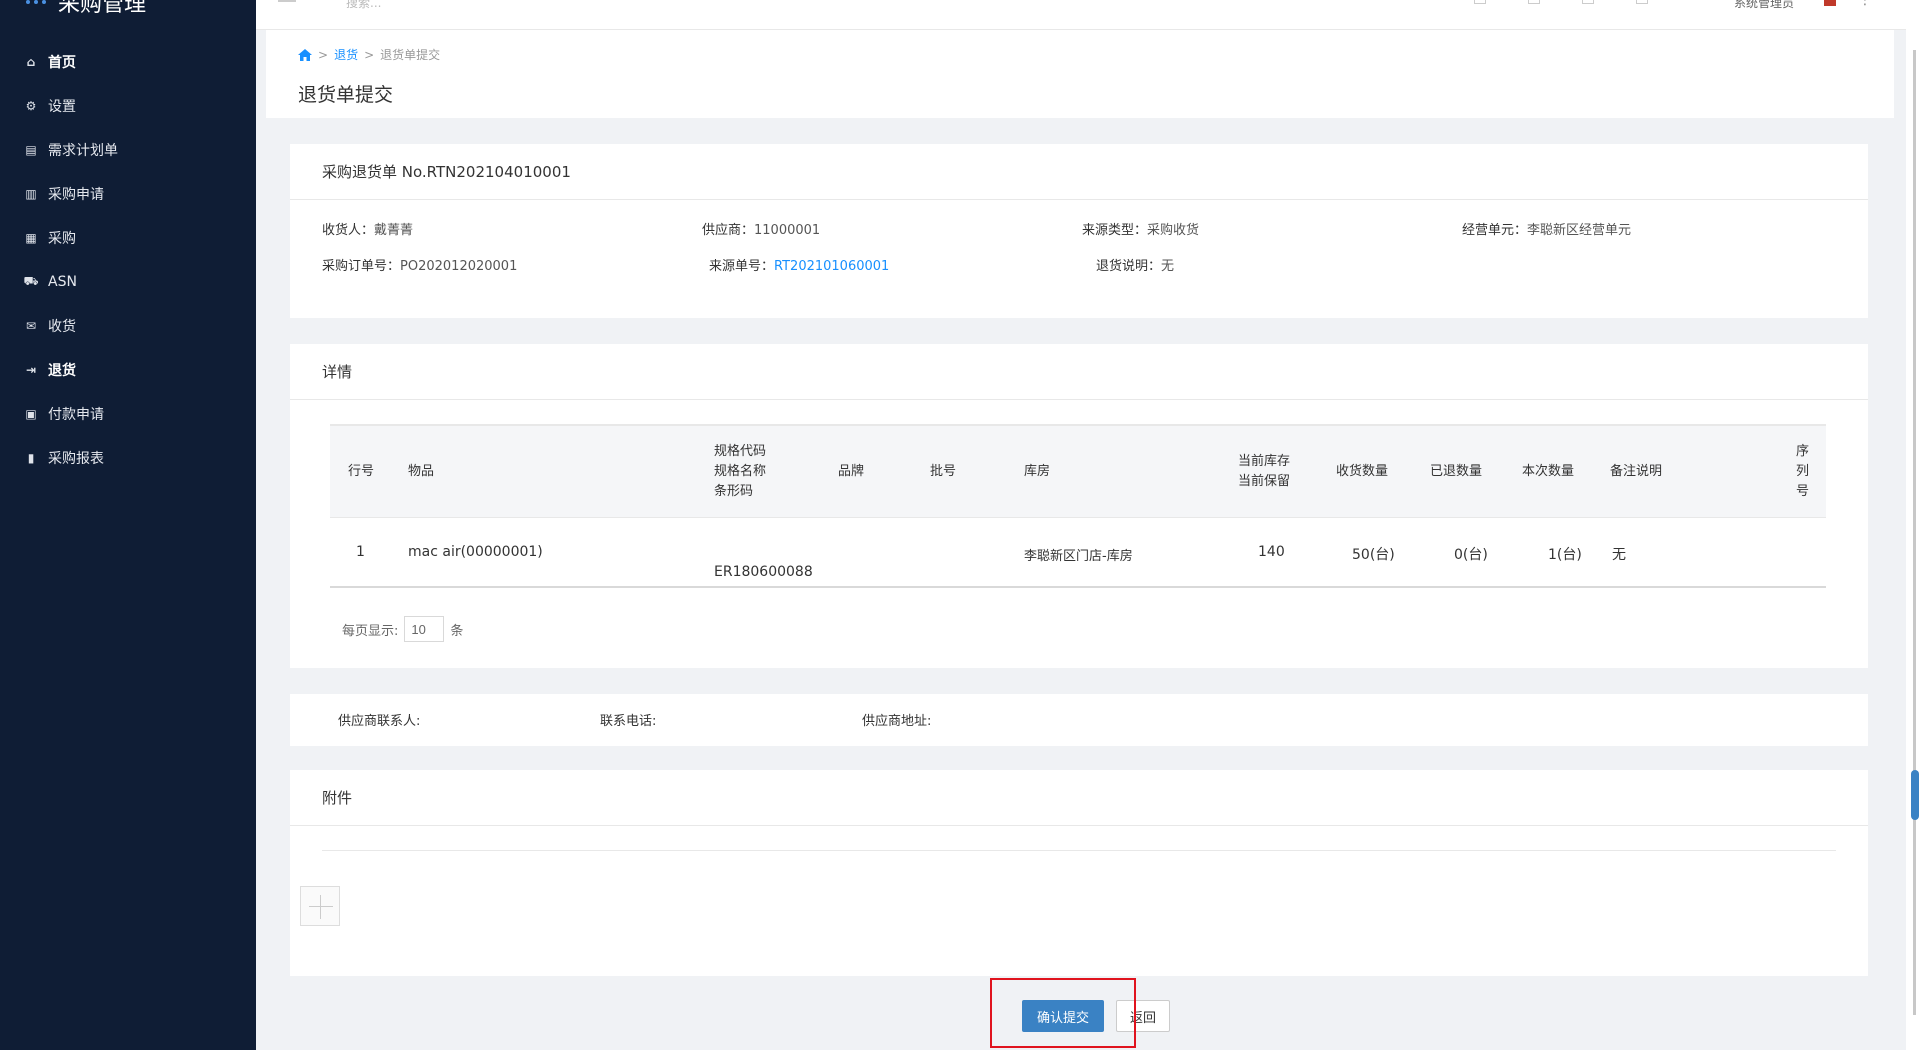 The image size is (1920, 1050). I want to click on chart-icon: ▮, so click(31, 458).